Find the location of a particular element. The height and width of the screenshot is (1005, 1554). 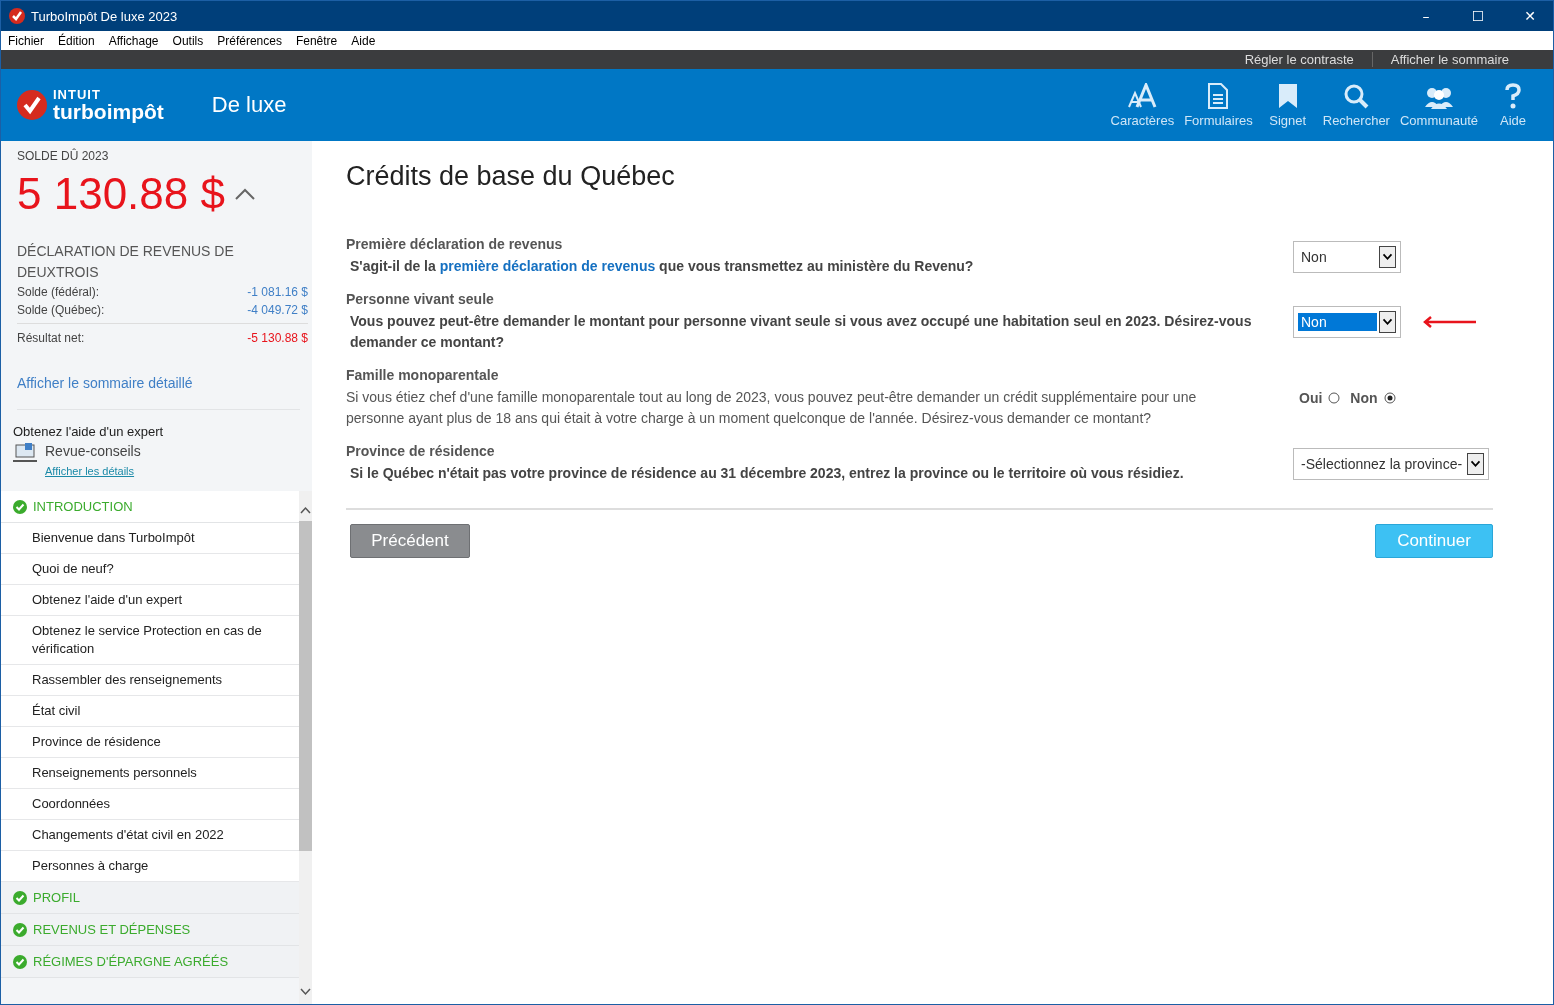

top-link: Régler le contraste is located at coordinates (1299, 59).